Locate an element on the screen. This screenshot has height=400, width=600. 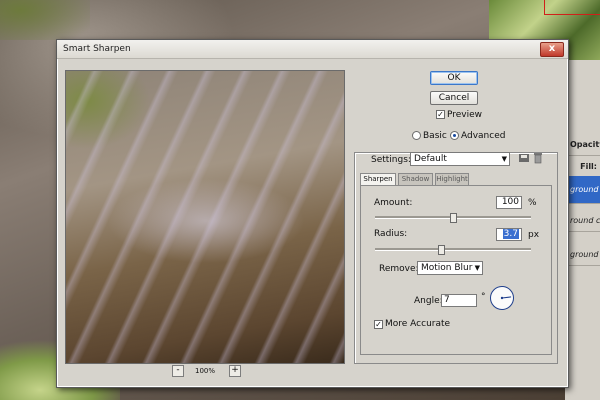
more-accurate-checkbox: ✓ is located at coordinates (378, 324).